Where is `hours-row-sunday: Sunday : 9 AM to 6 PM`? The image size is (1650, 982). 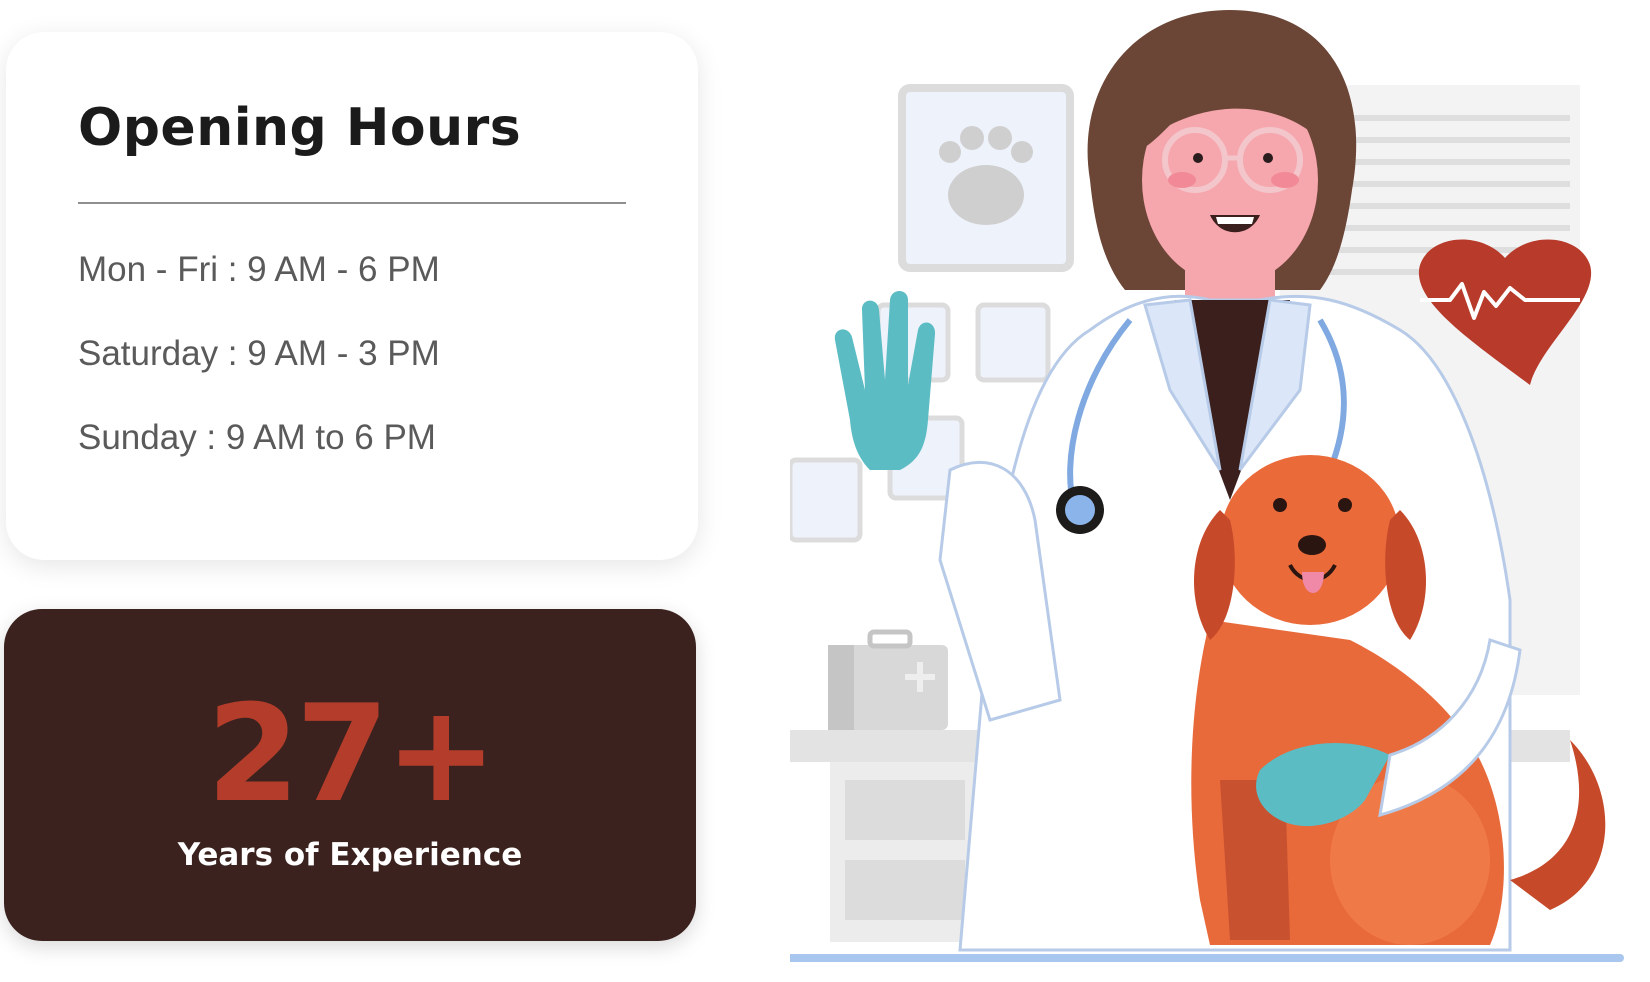 hours-row-sunday: Sunday : 9 AM to 6 PM is located at coordinates (257, 437).